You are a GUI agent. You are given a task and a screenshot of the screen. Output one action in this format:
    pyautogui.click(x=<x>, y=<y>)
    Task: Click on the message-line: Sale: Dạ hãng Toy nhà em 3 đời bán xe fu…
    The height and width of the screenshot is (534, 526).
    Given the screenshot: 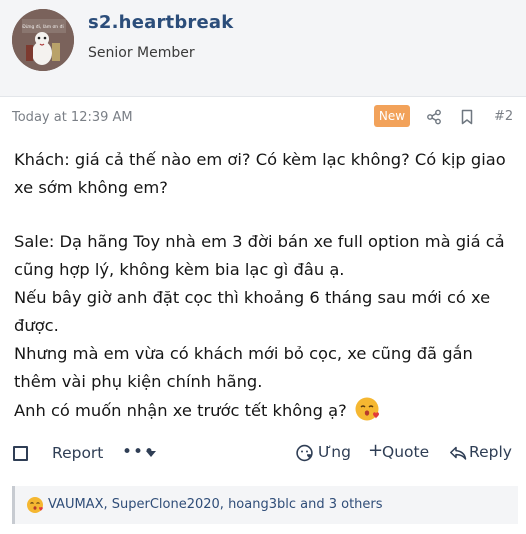 What is the action you would take?
    pyautogui.click(x=259, y=255)
    